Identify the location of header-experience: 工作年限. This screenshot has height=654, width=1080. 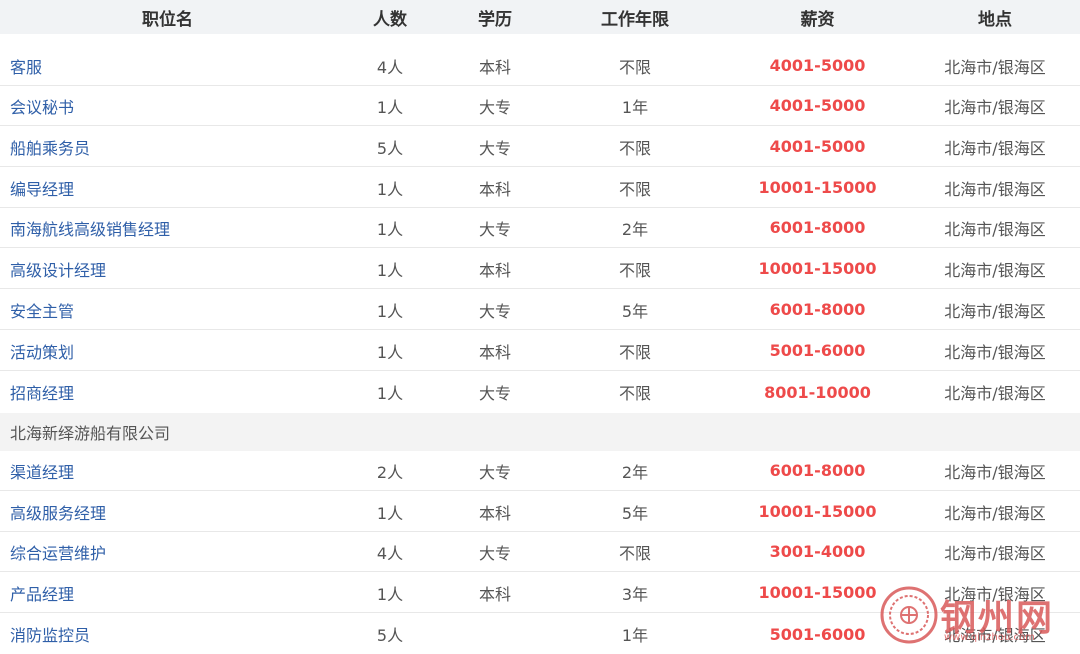
(635, 19).